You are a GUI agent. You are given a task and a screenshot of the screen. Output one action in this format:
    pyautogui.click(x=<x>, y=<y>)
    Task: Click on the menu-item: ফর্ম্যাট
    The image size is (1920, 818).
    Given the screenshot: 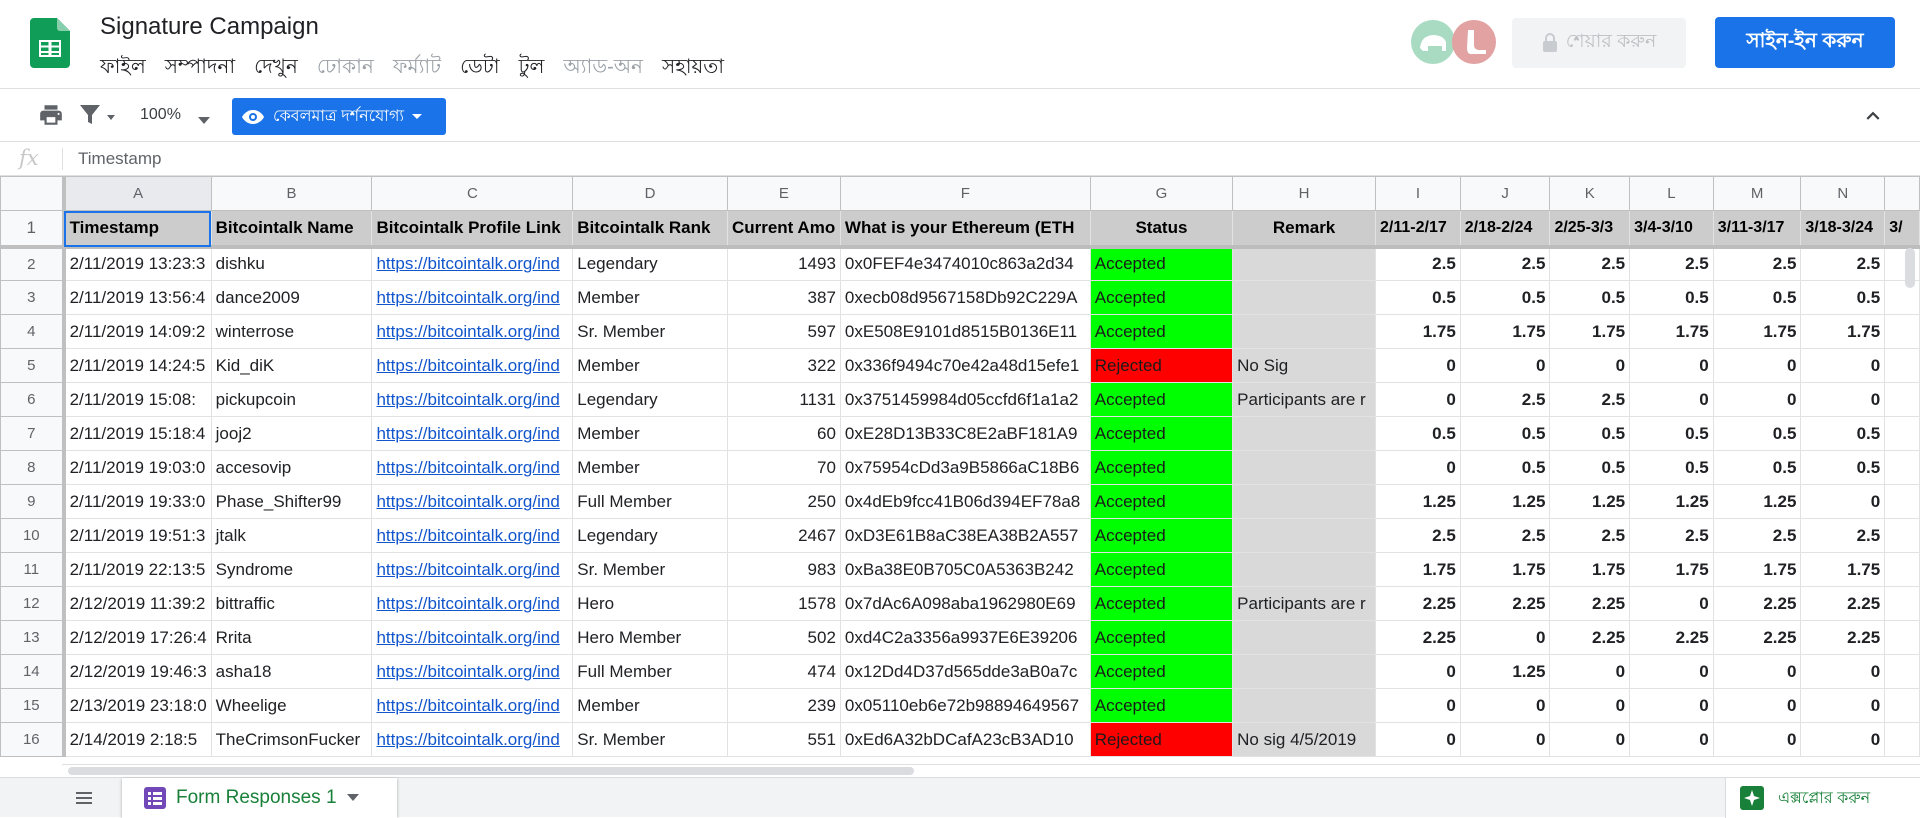 What is the action you would take?
    pyautogui.click(x=417, y=68)
    